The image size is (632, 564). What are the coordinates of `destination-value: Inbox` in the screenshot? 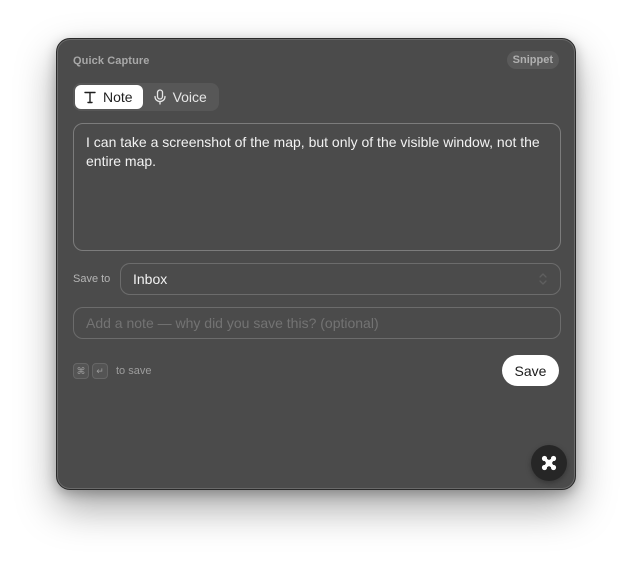 It's located at (150, 279).